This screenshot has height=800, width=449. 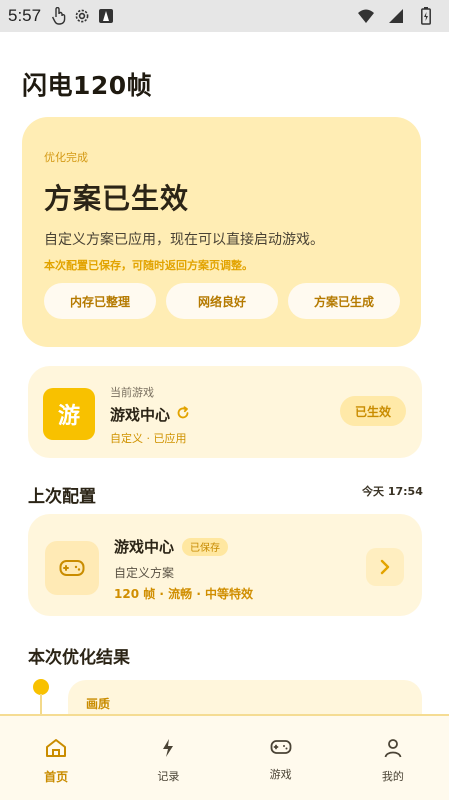 I want to click on timeline-dot, so click(x=41, y=687).